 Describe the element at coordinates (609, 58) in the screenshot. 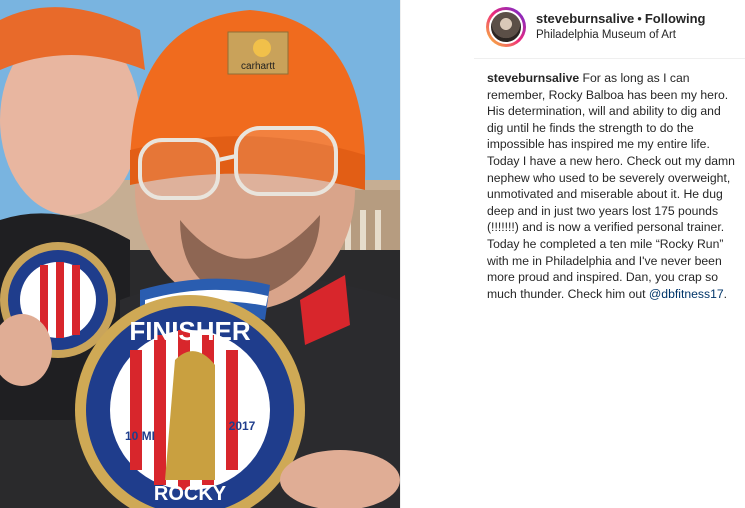

I see `header-divider` at that location.